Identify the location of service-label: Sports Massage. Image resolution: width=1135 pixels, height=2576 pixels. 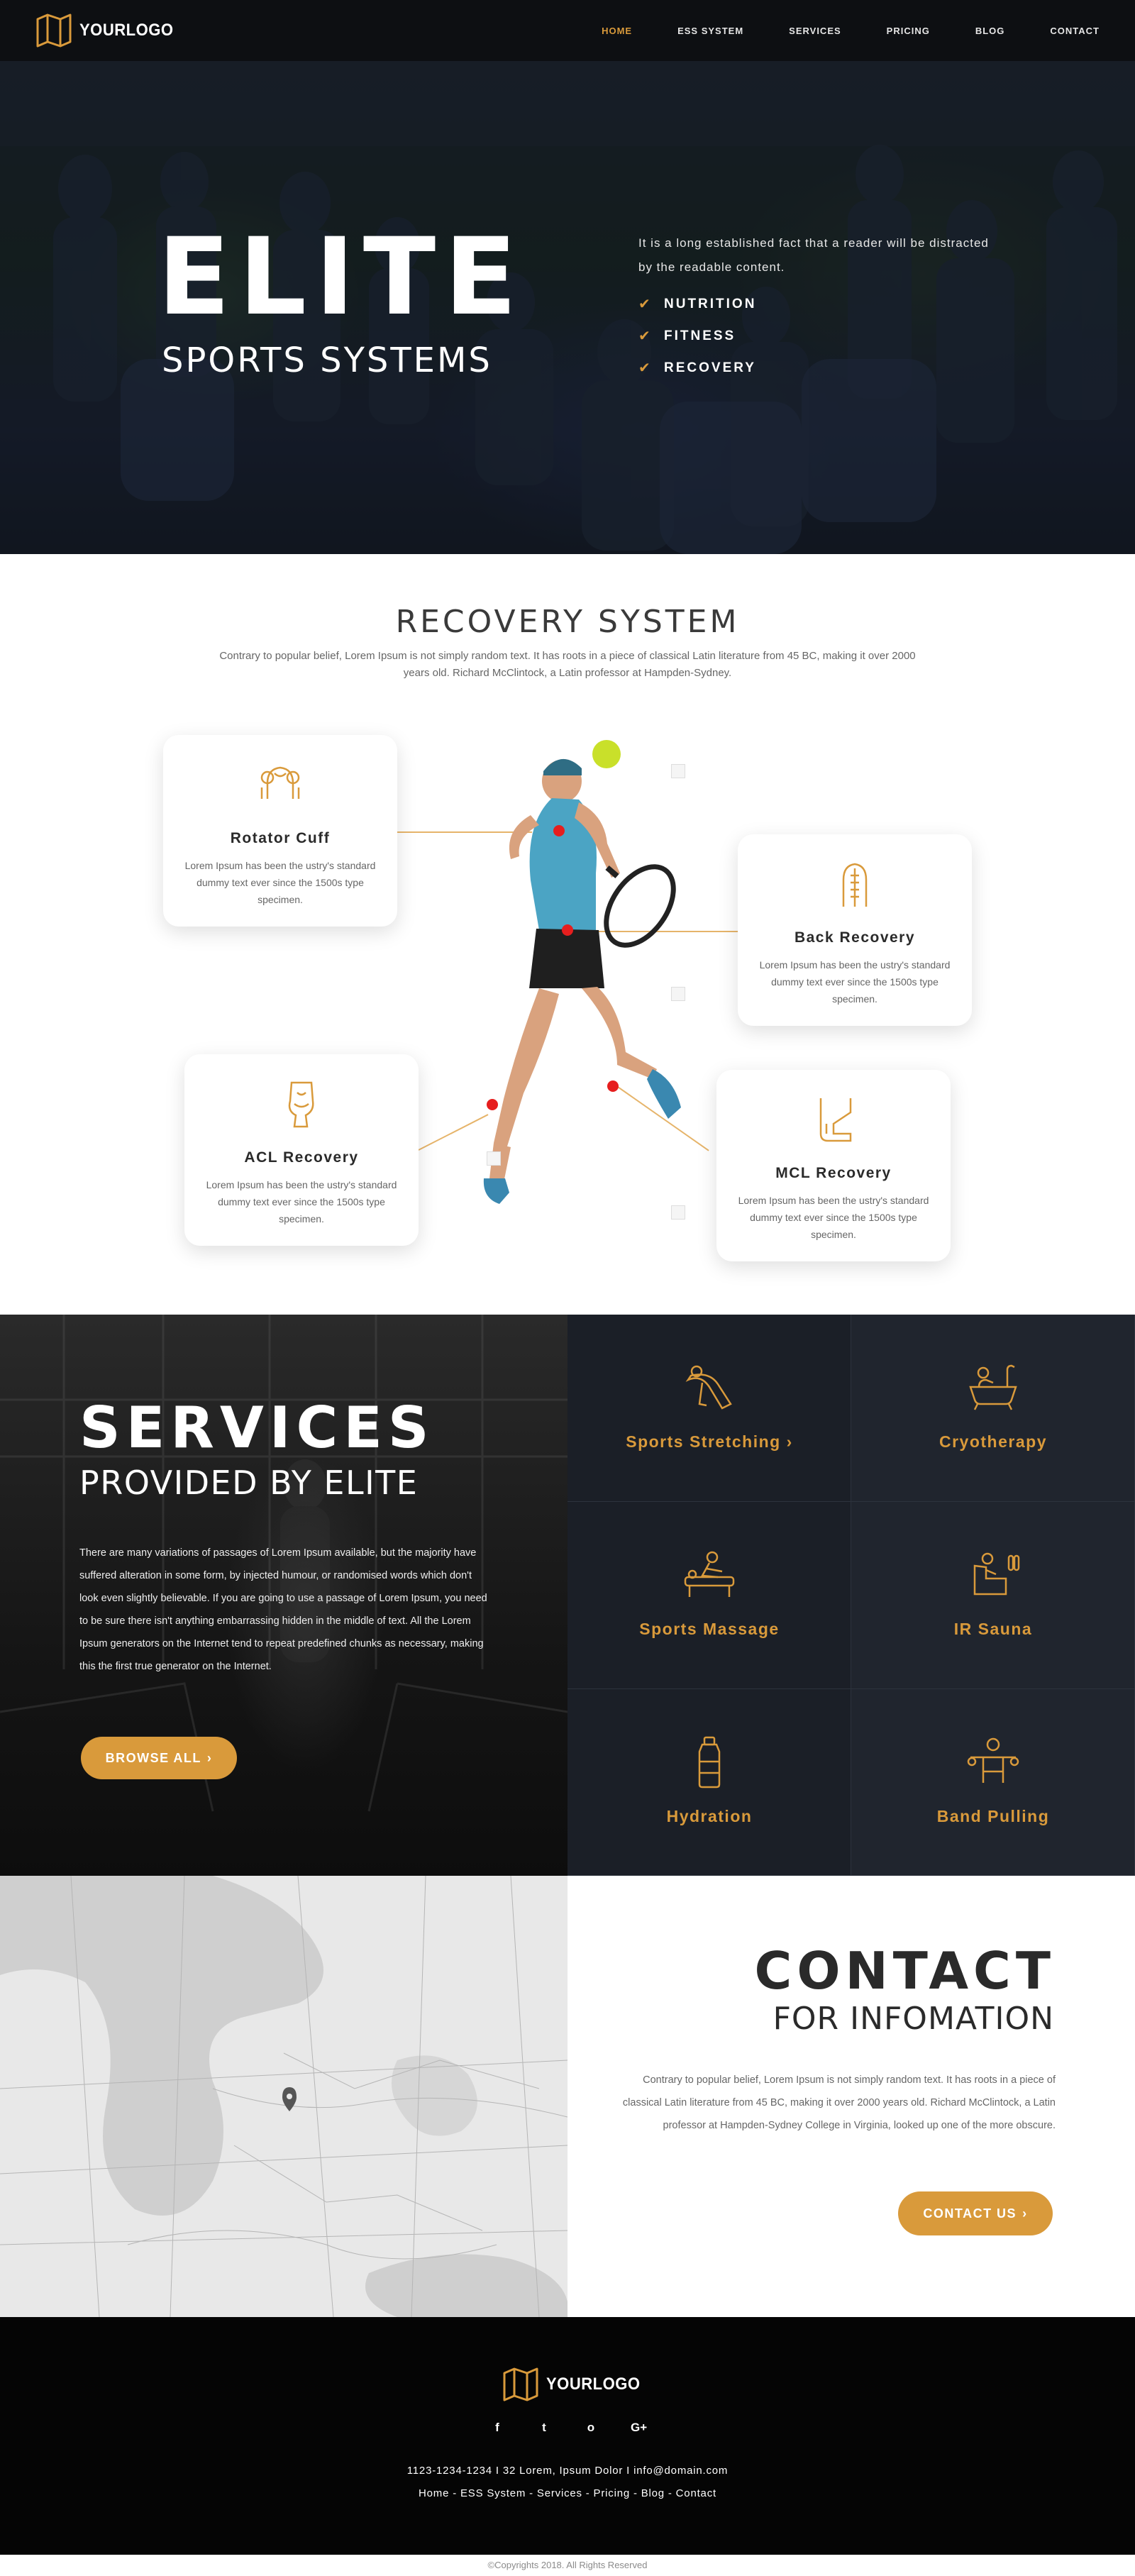
(709, 1629).